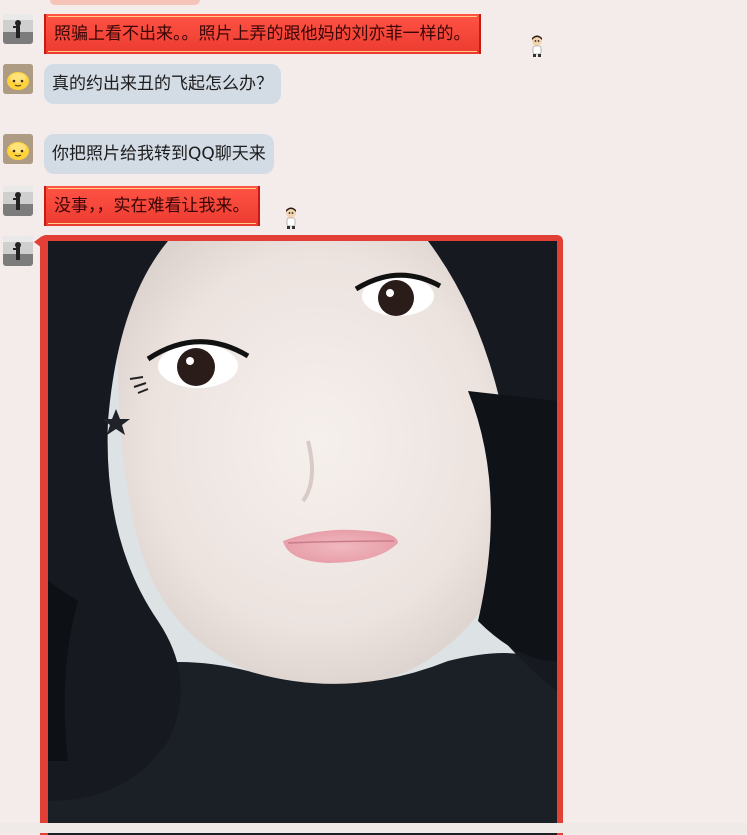 This screenshot has width=747, height=835. I want to click on previous-message-edge, so click(125, 2).